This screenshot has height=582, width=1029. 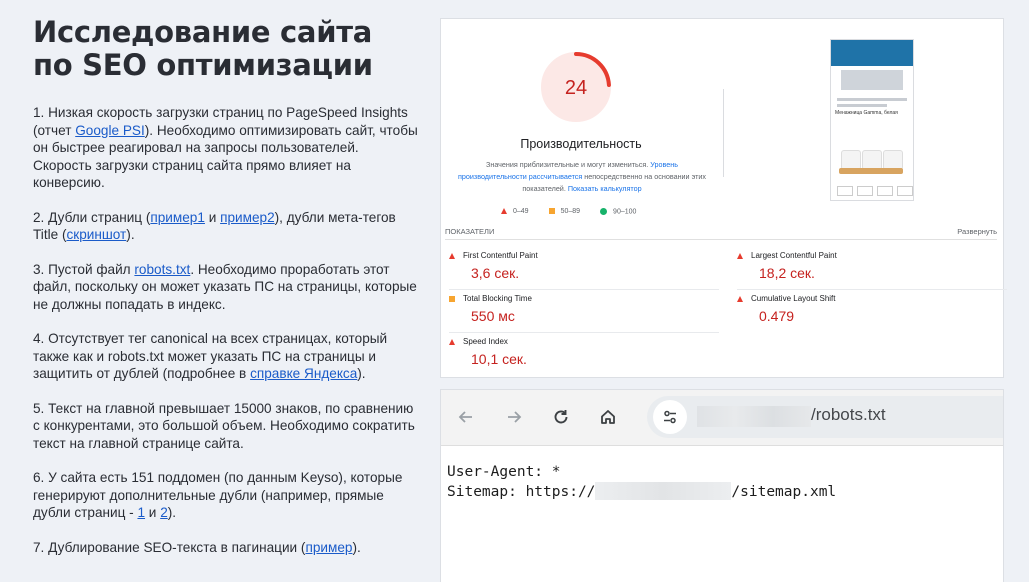 I want to click on back-arrow-icon, so click(x=466, y=417).